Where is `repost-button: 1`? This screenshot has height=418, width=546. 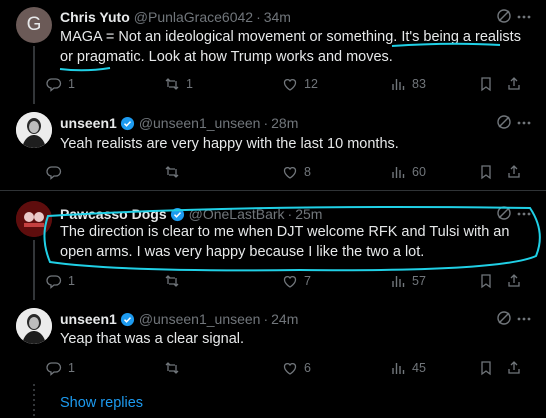 repost-button: 1 is located at coordinates (178, 84).